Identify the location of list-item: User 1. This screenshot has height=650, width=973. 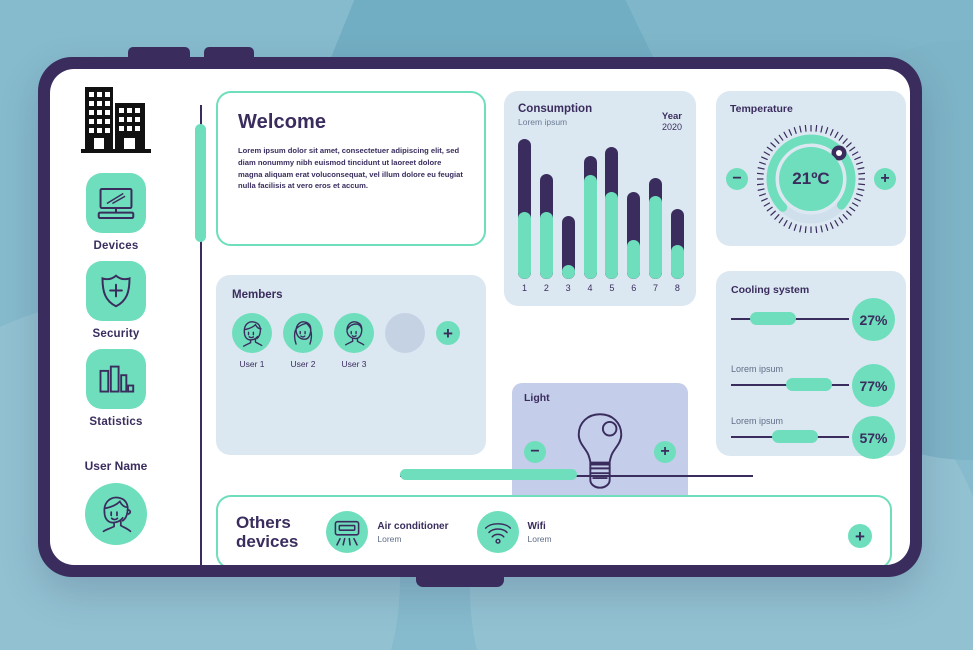
(252, 341).